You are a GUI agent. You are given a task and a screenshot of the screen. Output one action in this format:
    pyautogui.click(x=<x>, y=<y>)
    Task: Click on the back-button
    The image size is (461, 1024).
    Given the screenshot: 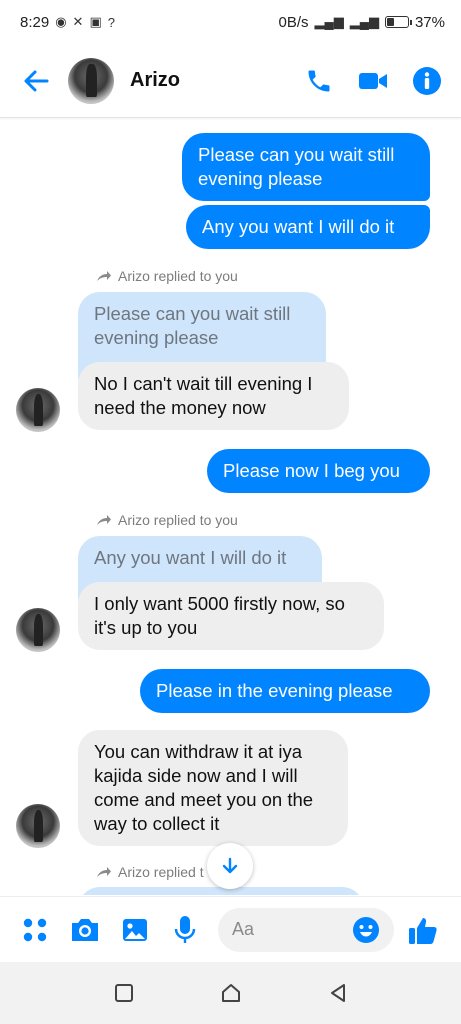 What is the action you would take?
    pyautogui.click(x=36, y=81)
    